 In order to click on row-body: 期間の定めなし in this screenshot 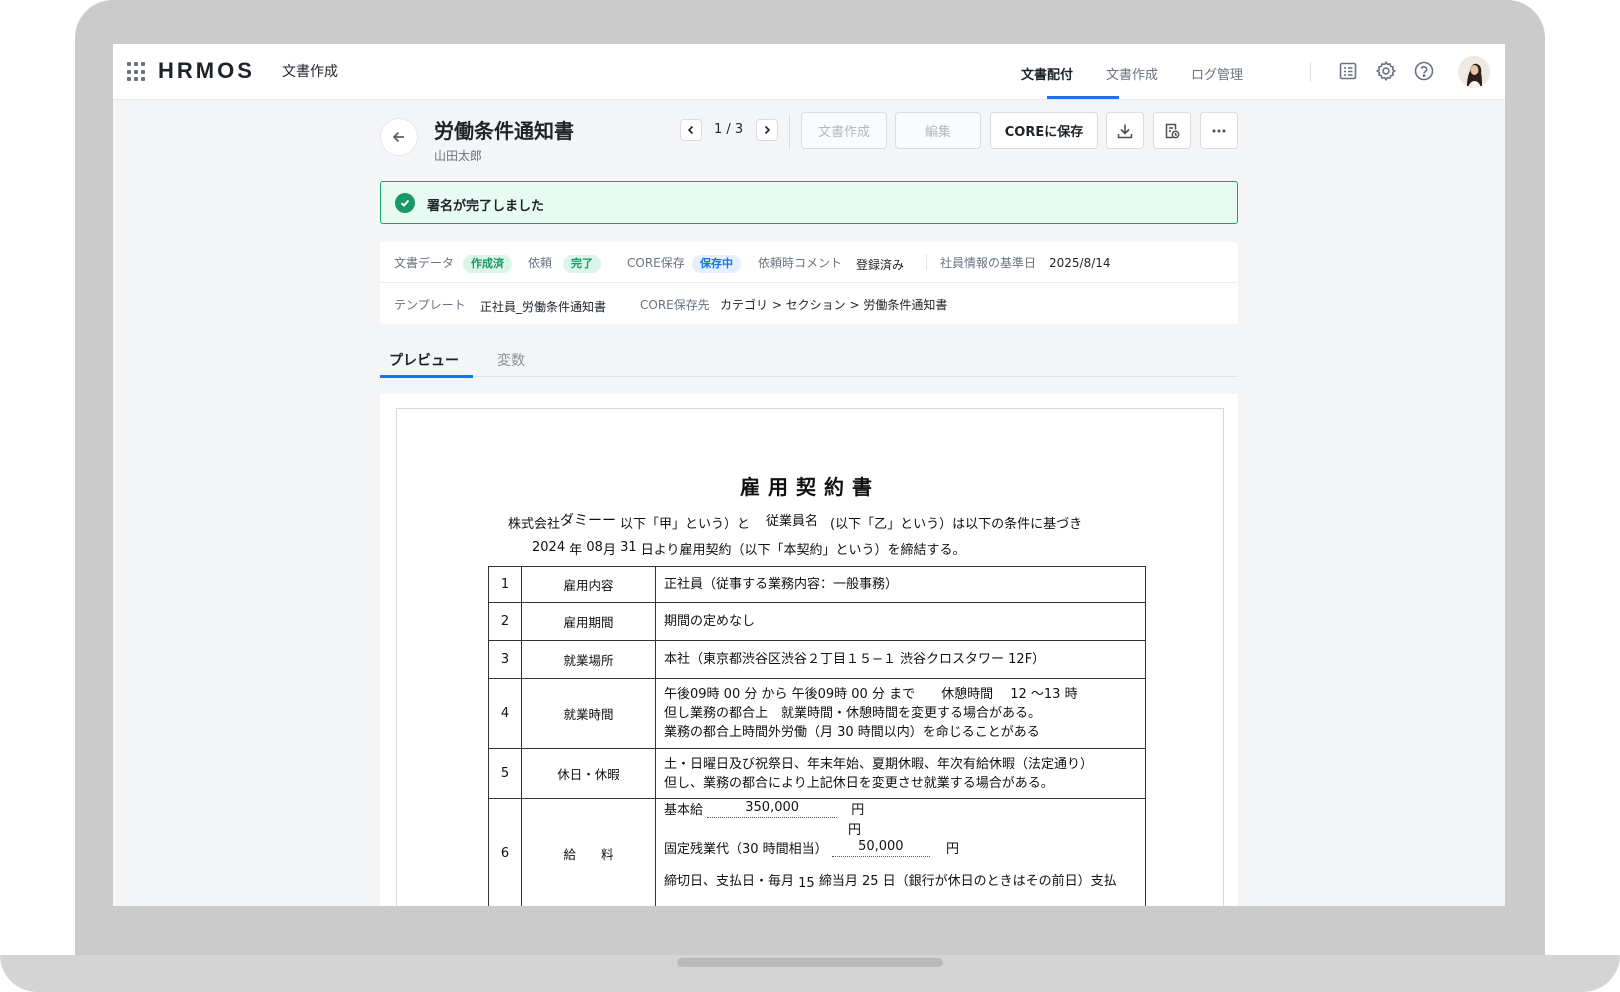, I will do `click(900, 621)`.